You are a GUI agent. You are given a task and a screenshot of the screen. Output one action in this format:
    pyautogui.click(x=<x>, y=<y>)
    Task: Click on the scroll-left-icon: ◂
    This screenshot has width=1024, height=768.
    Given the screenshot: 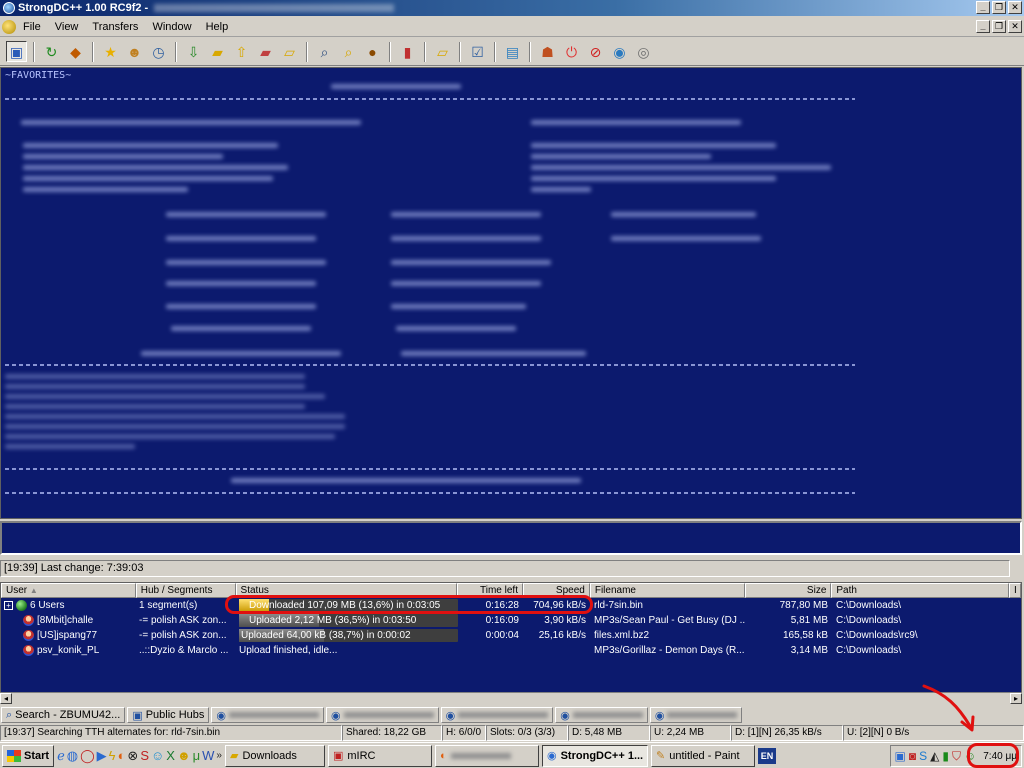 What is the action you would take?
    pyautogui.click(x=6, y=698)
    